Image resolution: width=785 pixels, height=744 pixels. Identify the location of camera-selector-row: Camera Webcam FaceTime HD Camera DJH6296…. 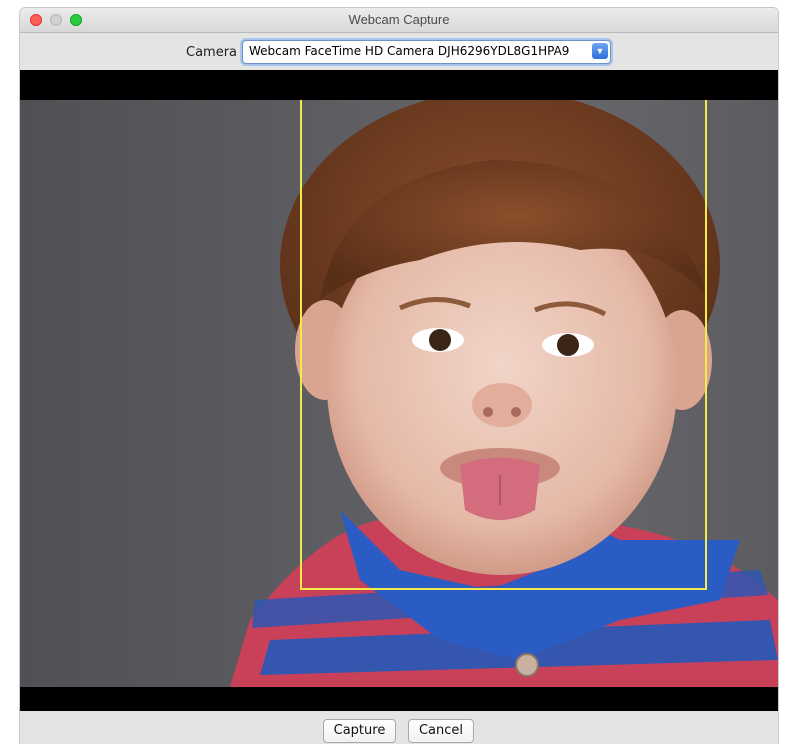
(399, 53).